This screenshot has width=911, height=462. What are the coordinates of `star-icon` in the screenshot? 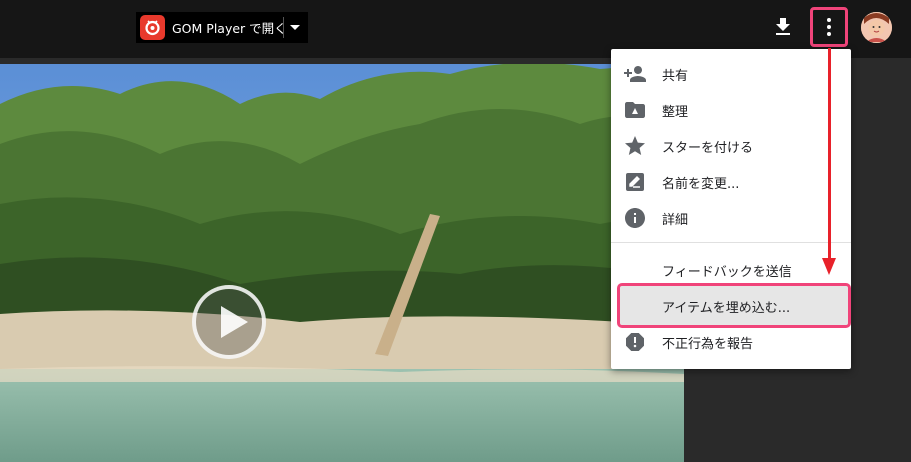 It's located at (635, 146).